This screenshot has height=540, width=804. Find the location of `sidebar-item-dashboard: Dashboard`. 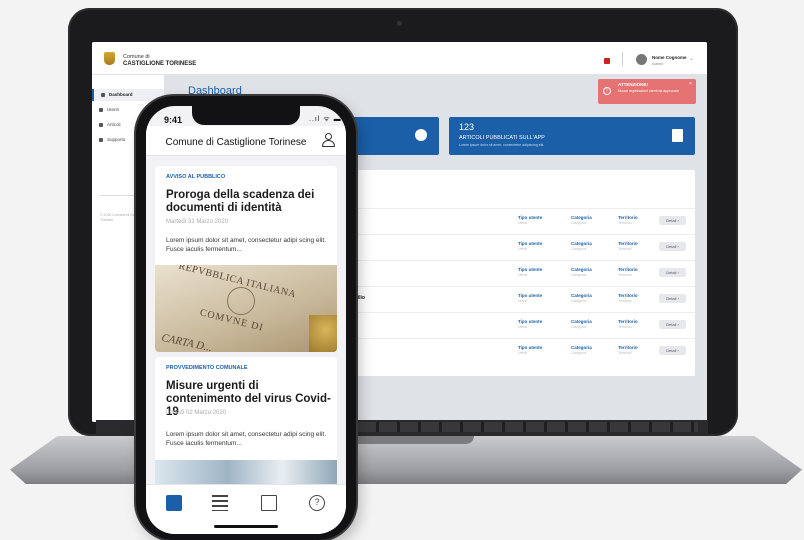

sidebar-item-dashboard: Dashboard is located at coordinates (128, 95).